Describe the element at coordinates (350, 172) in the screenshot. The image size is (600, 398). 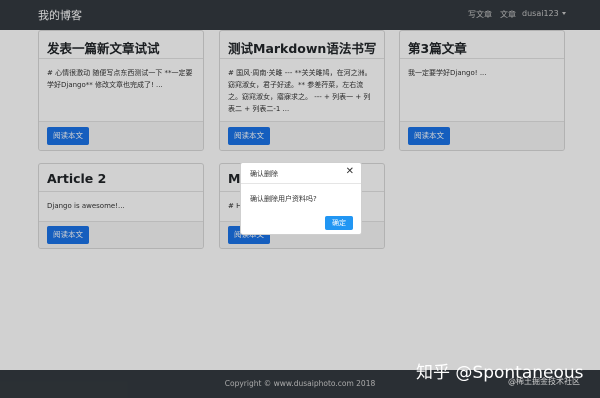
I see `close-icon: ✕` at that location.